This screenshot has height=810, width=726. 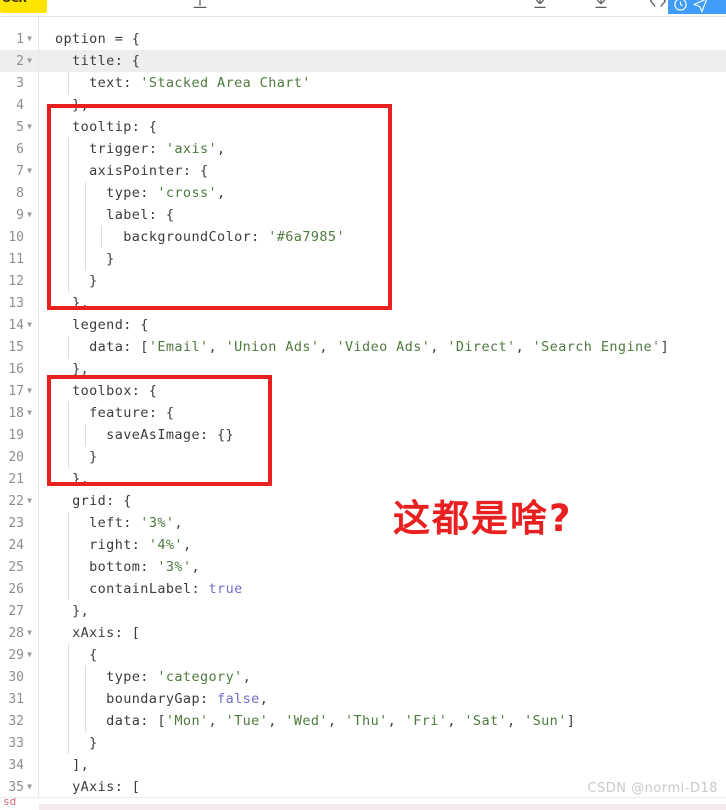 What do you see at coordinates (382, 83) in the screenshot?
I see `code-line: text: 'Stacked Area Chart'` at bounding box center [382, 83].